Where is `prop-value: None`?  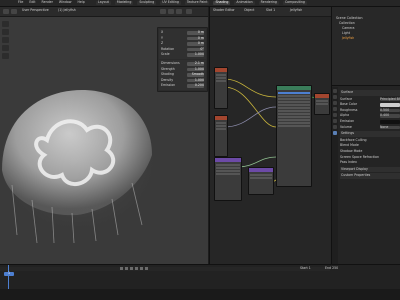 prop-value: None is located at coordinates (390, 127).